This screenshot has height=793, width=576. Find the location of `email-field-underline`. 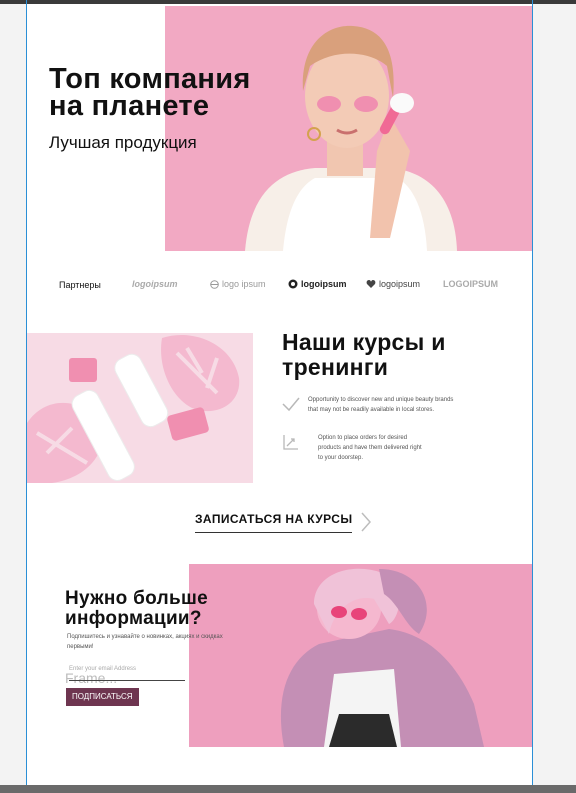

email-field-underline is located at coordinates (127, 680).